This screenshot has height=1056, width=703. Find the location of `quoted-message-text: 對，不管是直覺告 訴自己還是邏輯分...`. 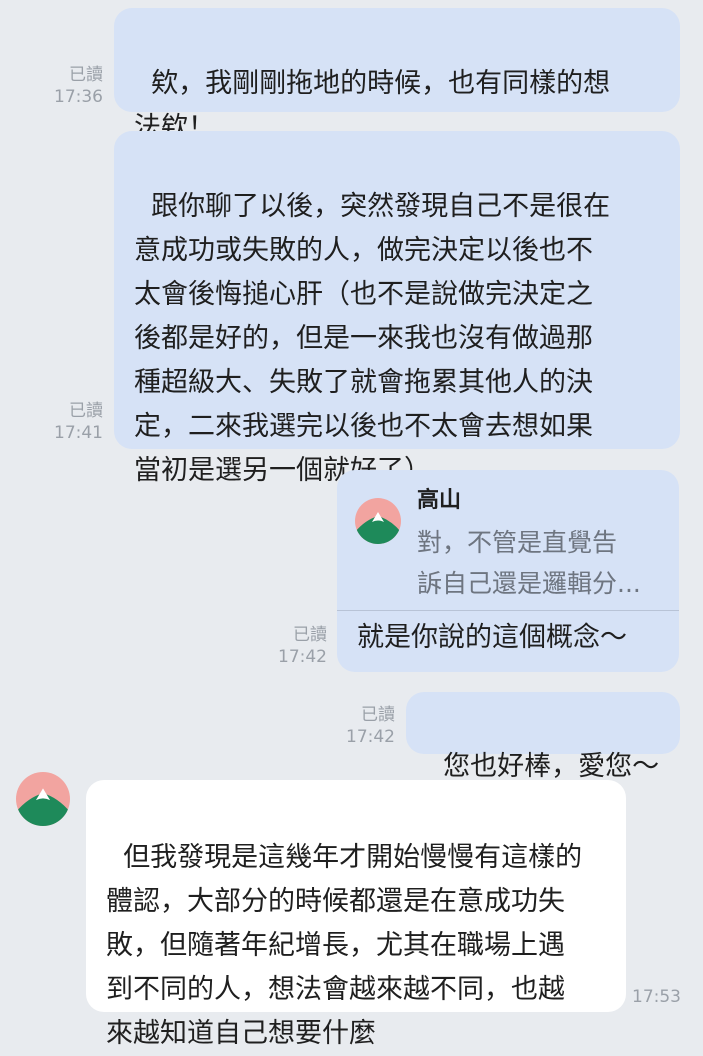

quoted-message-text: 對，不管是直覺告 訴自己還是邏輯分... is located at coordinates (529, 563).